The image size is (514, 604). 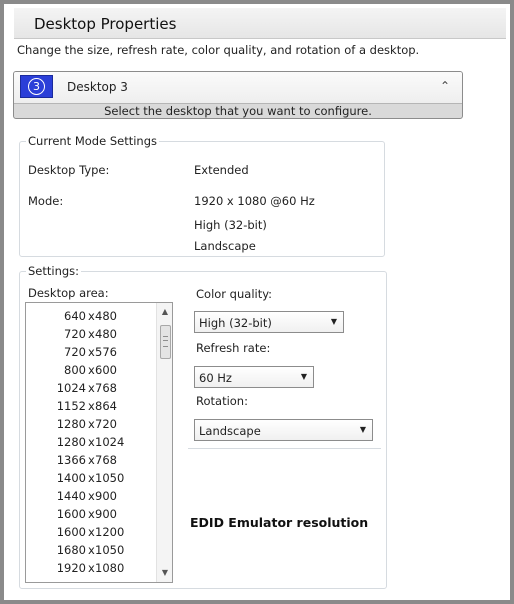 I want to click on resolution-list-item: 1400 x 1050, so click(x=91, y=478).